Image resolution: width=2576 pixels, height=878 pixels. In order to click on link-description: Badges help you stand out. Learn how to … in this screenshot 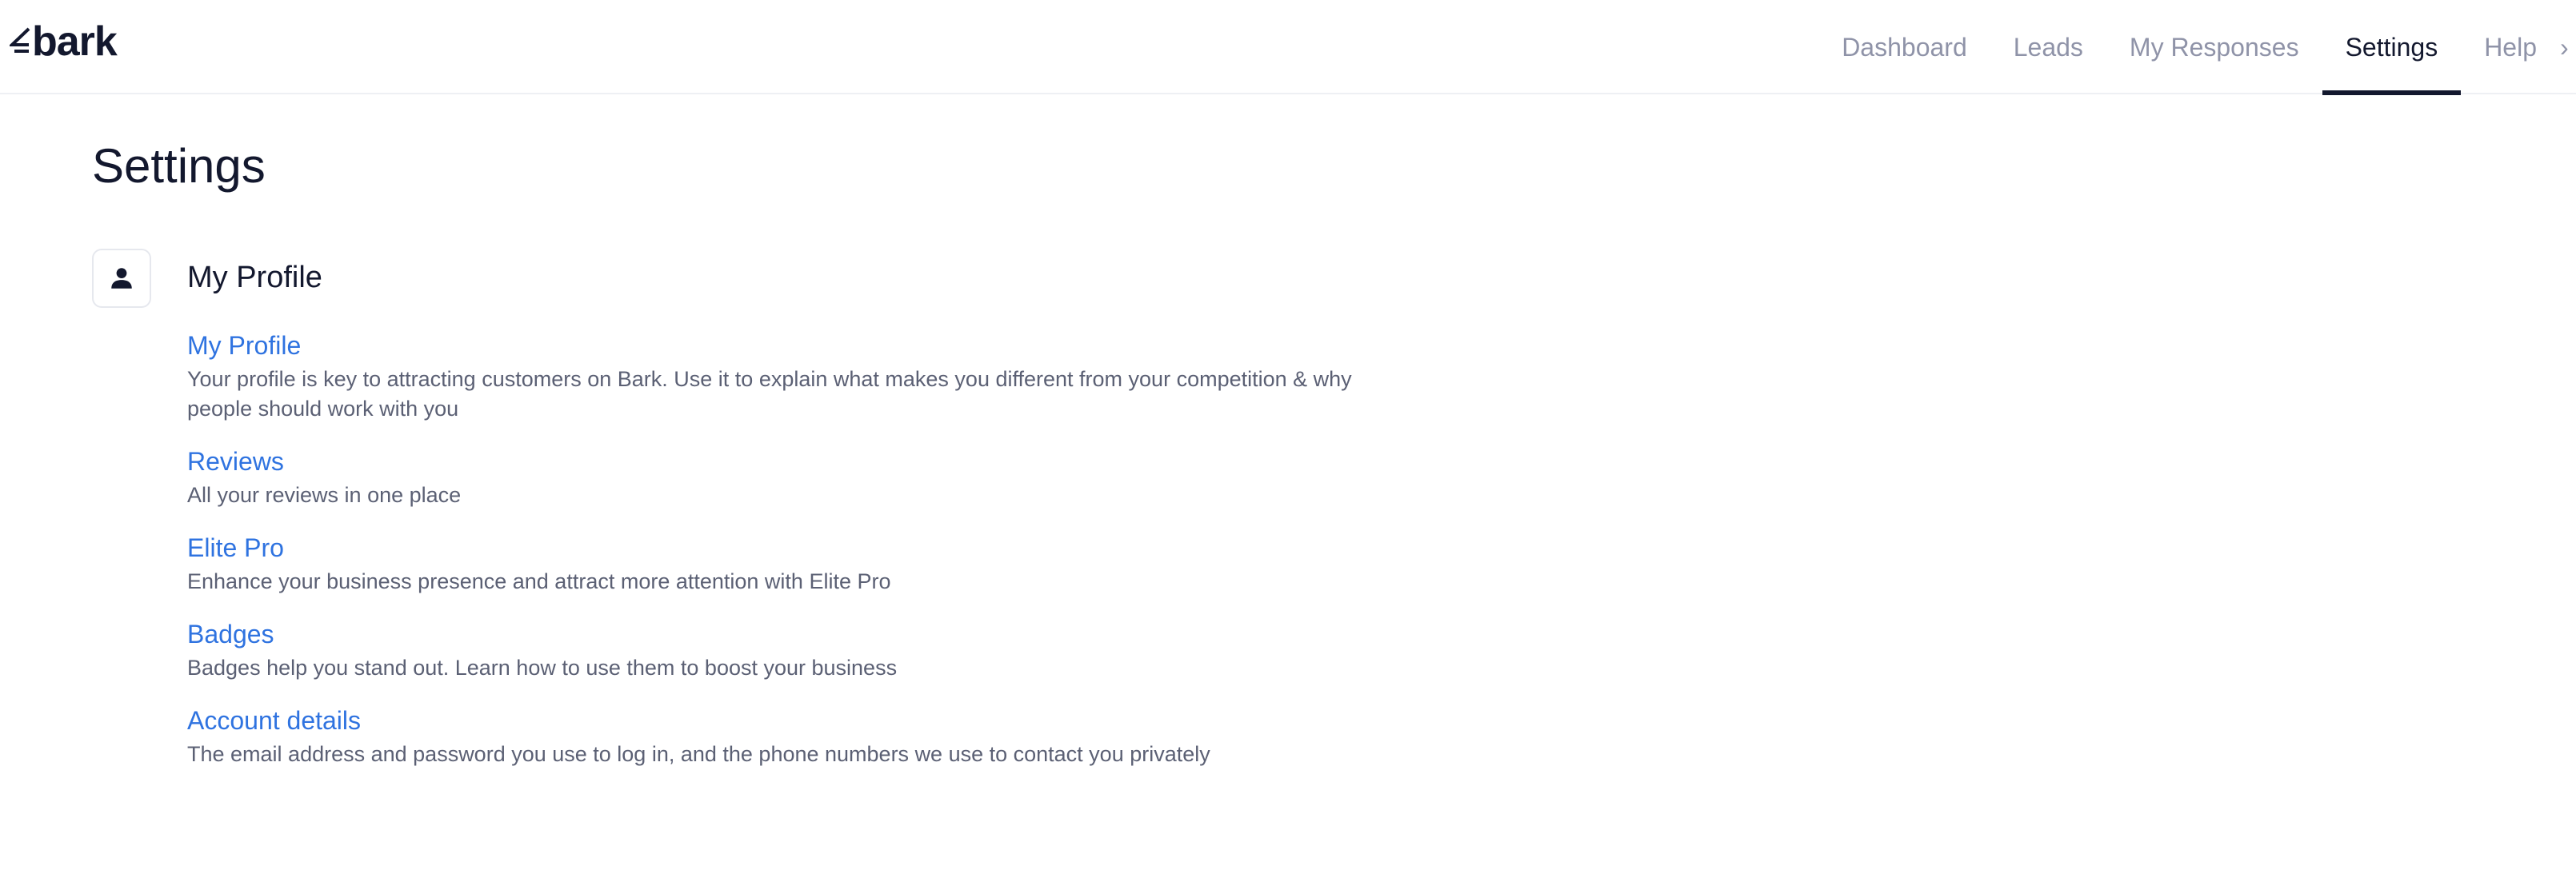, I will do `click(542, 668)`.